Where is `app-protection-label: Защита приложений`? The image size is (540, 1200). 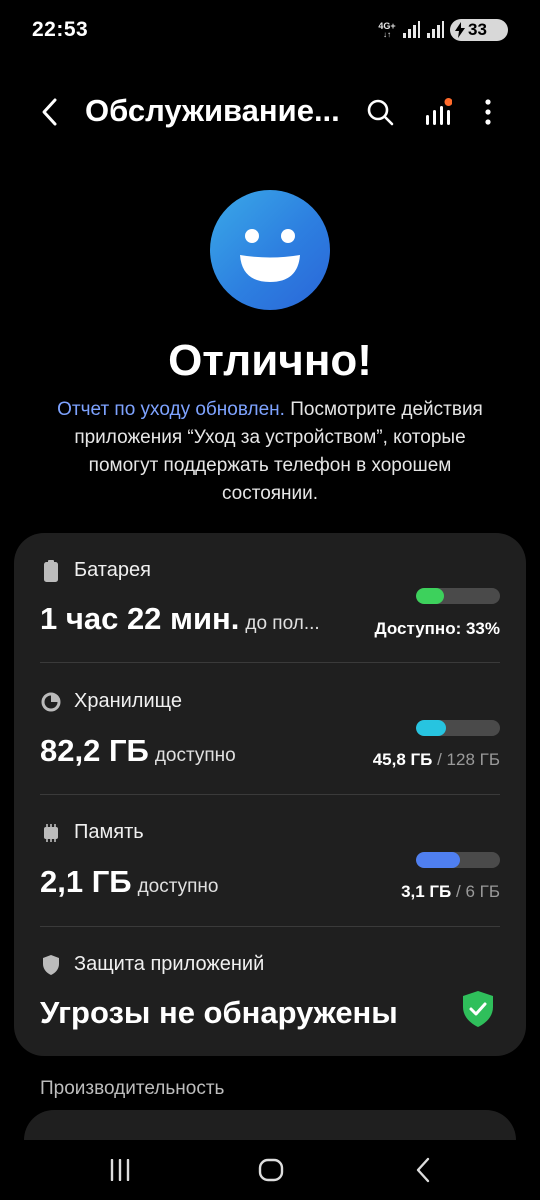
app-protection-label: Защита приложений is located at coordinates (169, 964).